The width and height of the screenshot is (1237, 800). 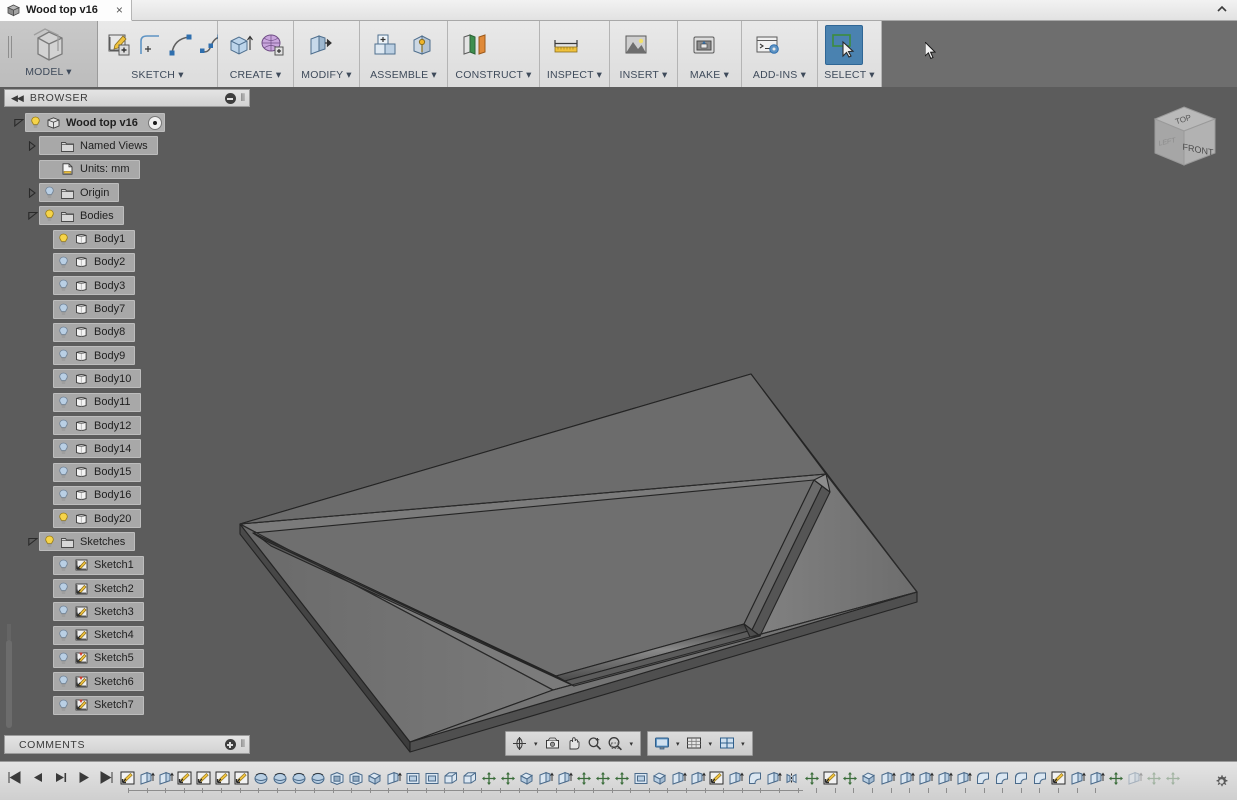 What do you see at coordinates (98, 565) in the screenshot?
I see `tree-chip: Sketch1` at bounding box center [98, 565].